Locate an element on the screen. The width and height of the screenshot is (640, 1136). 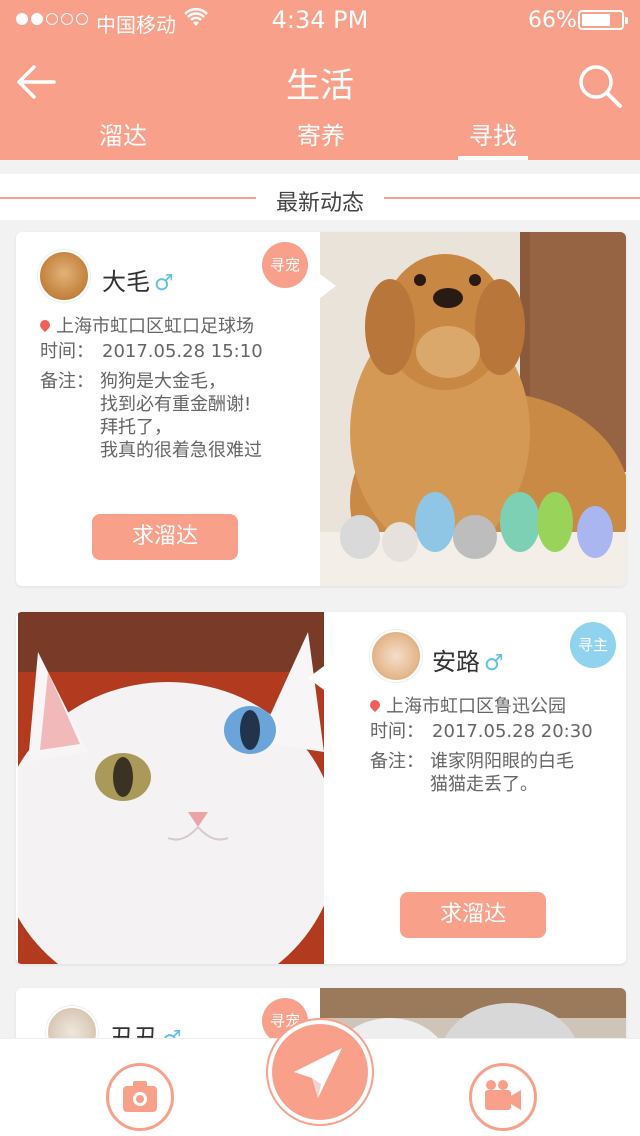
location-row: 上海市虹口区鲁迅公园 is located at coordinates (466, 705).